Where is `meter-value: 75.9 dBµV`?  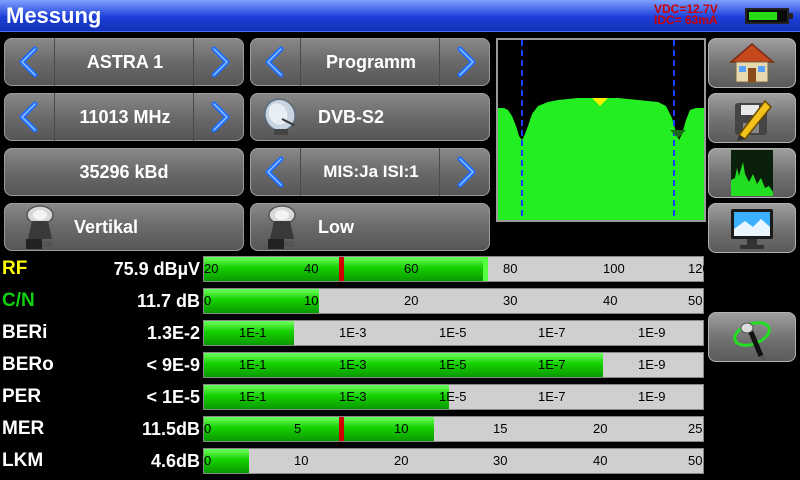 meter-value: 75.9 dBµV is located at coordinates (156, 269).